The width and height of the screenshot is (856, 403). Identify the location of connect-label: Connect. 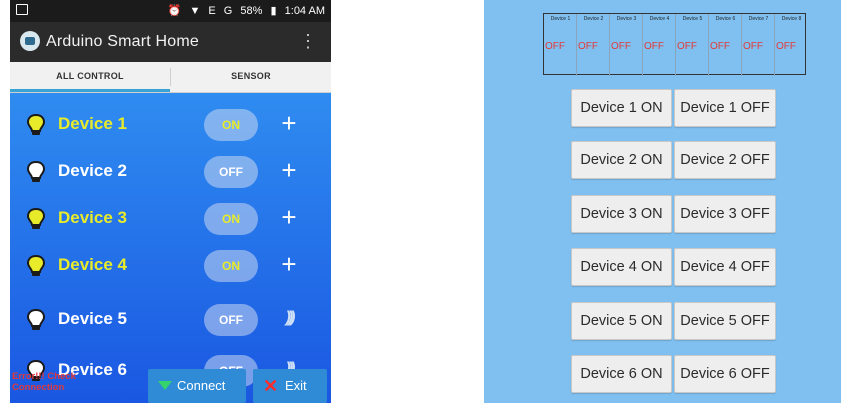
(201, 385).